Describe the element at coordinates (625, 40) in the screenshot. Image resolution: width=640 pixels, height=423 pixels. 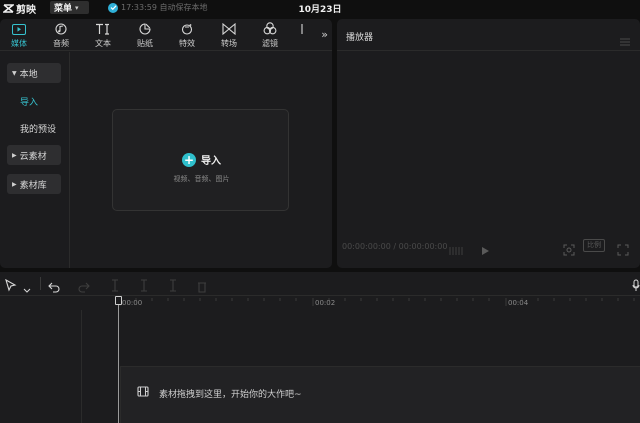
I see `hamburger-menu-icon` at that location.